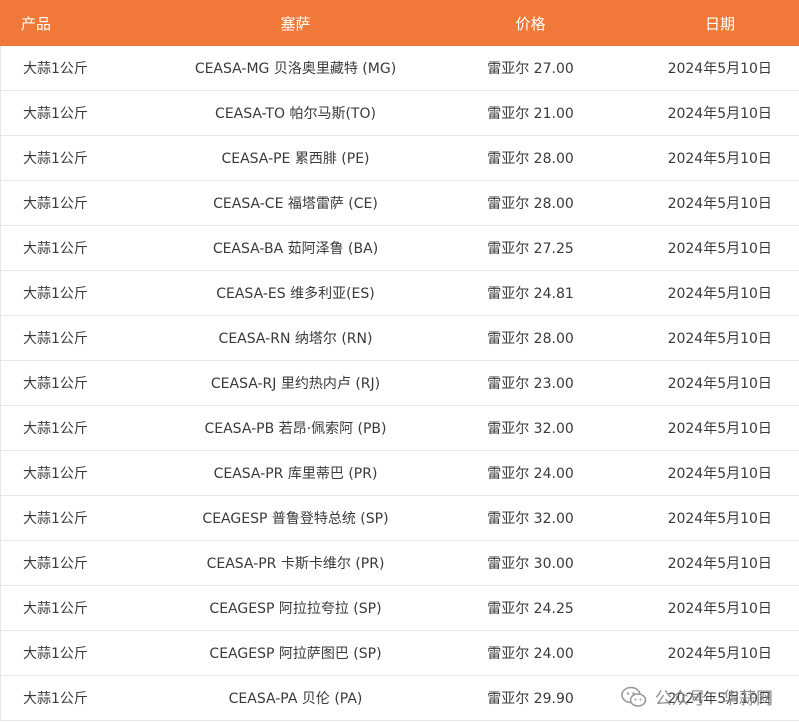 The height and width of the screenshot is (723, 799). Describe the element at coordinates (530, 563) in the screenshot. I see `cell-price: 雷亚尔 30.00` at that location.